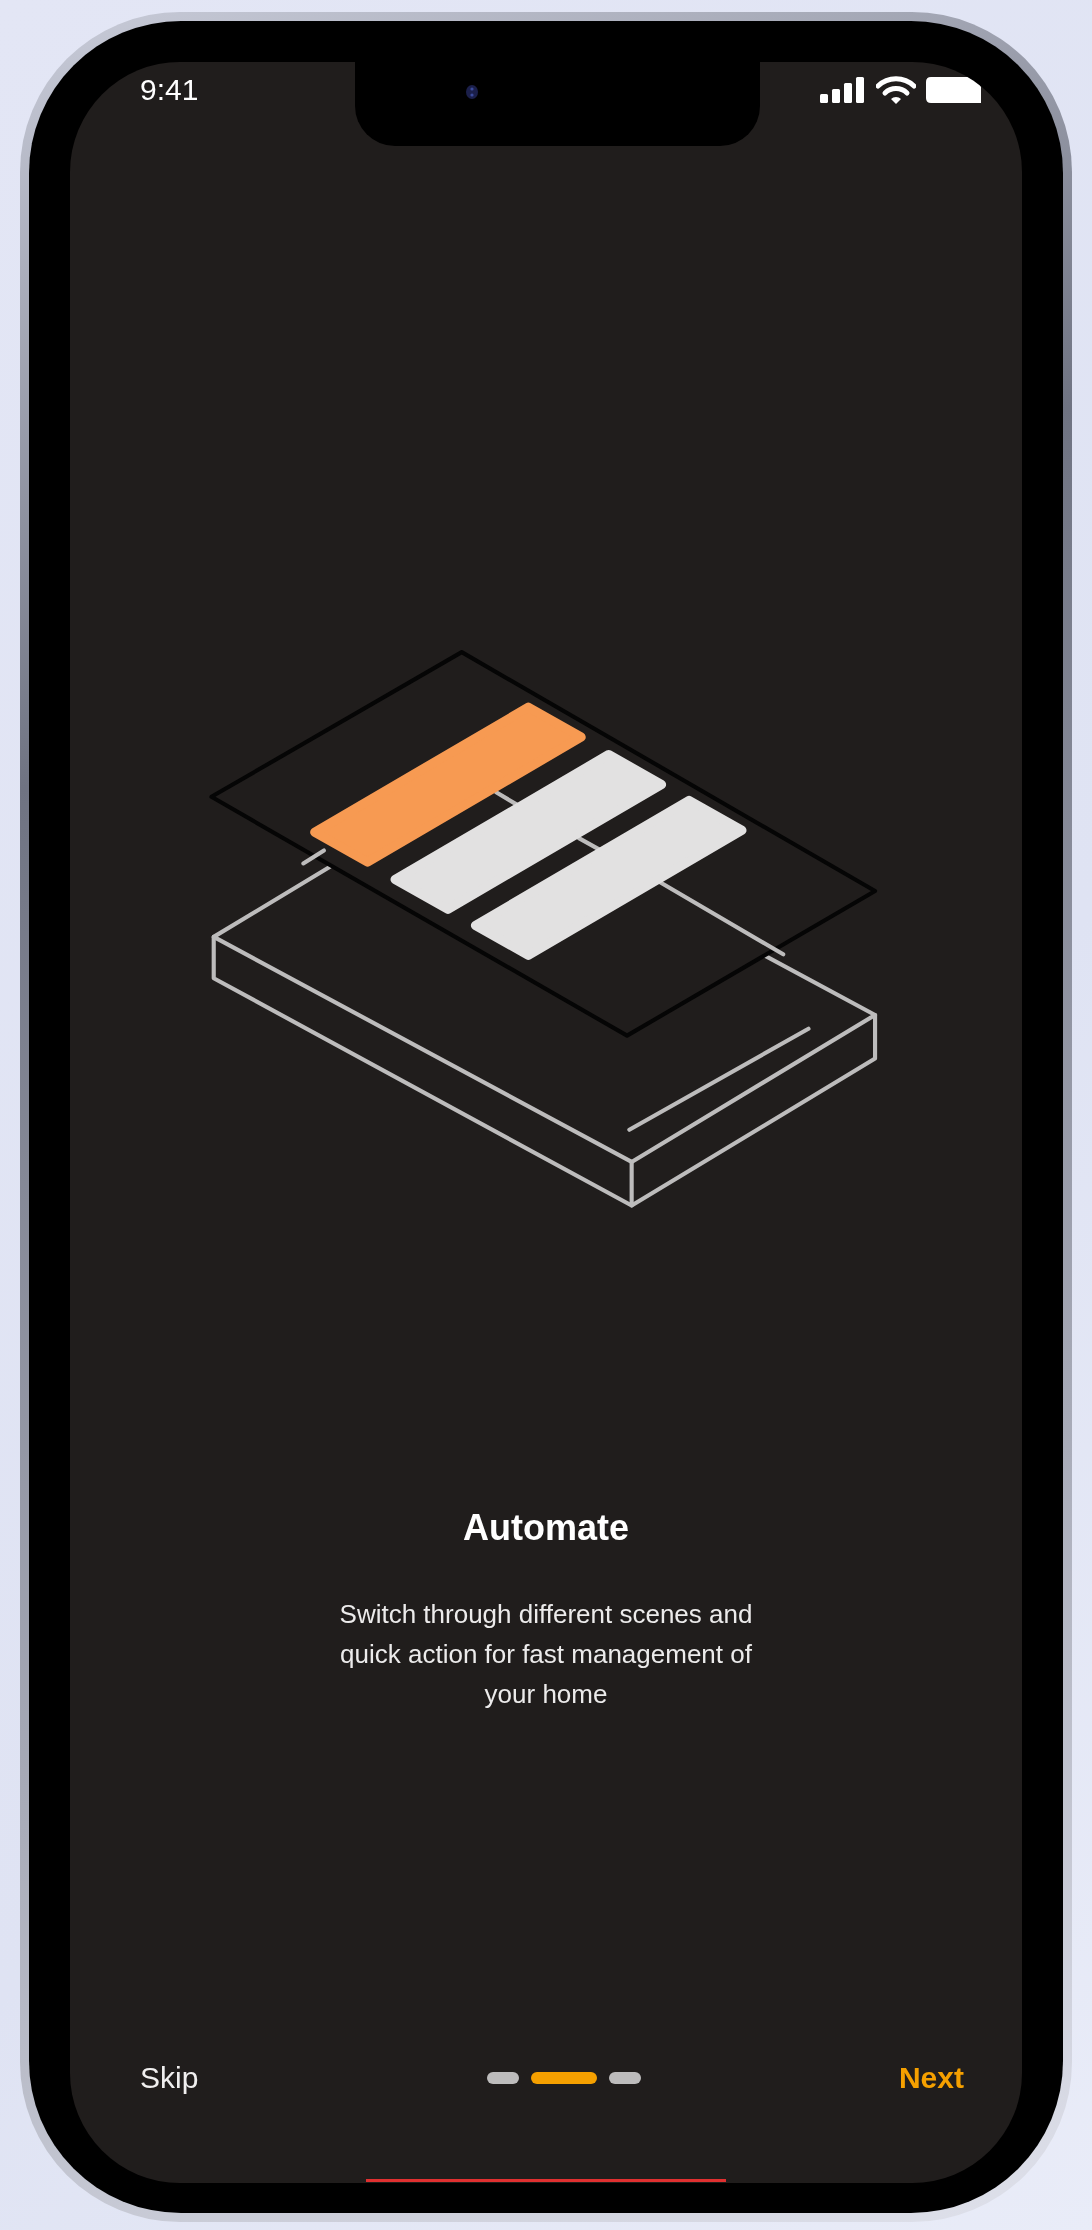  What do you see at coordinates (546, 1654) in the screenshot?
I see `slide-description: Switch through different scenes and quick action for fast management of your home` at bounding box center [546, 1654].